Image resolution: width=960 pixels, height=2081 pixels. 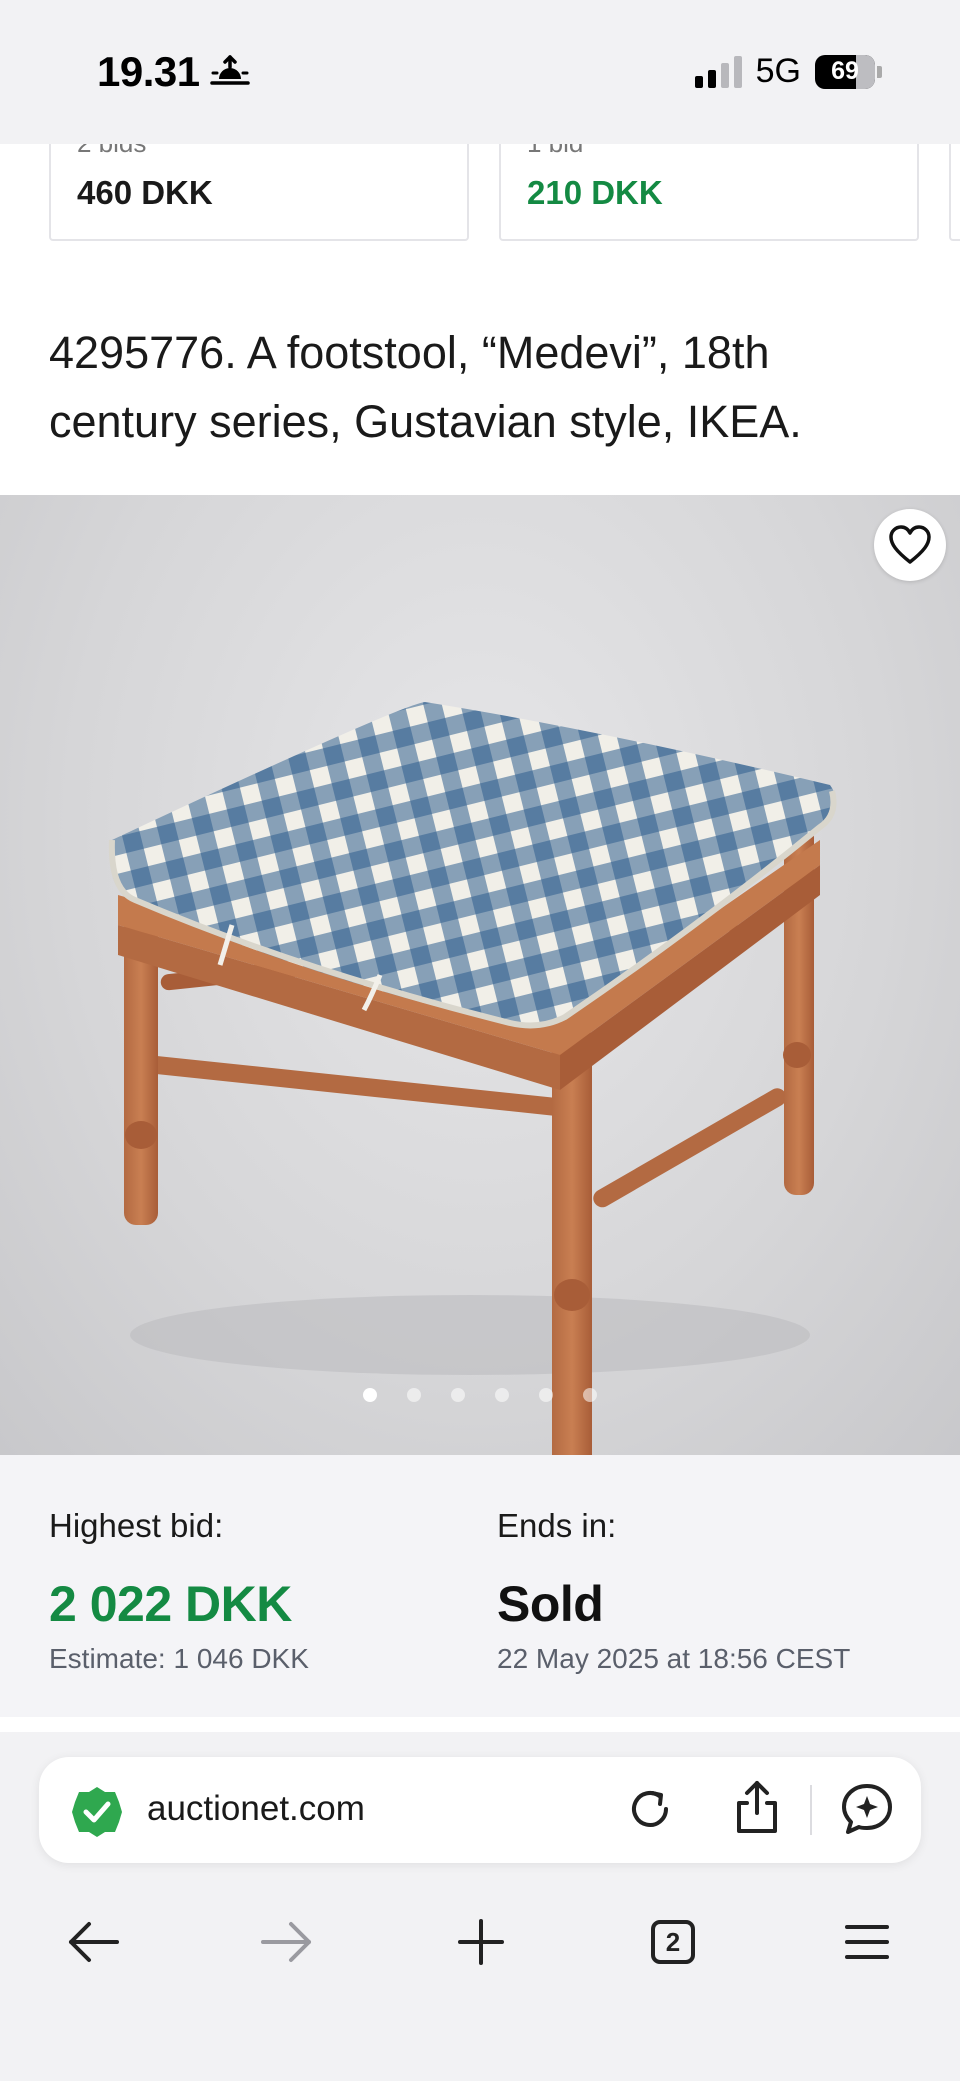 I want to click on back-button, so click(x=93, y=1942).